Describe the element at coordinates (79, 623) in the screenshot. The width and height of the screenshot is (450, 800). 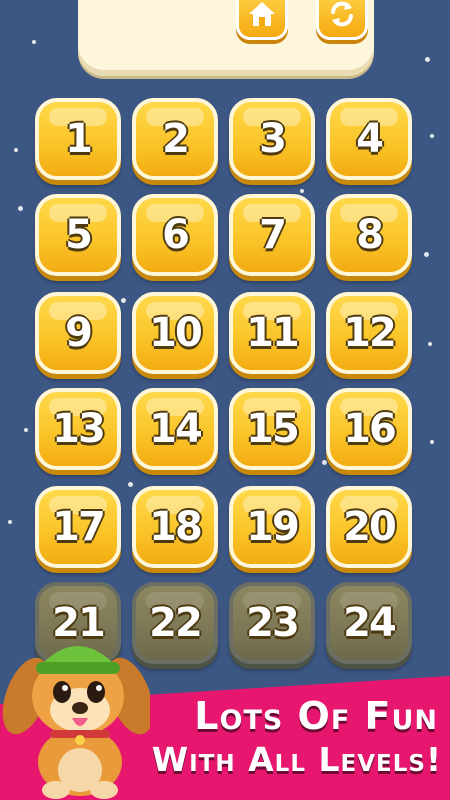
I see `level-number: 21` at that location.